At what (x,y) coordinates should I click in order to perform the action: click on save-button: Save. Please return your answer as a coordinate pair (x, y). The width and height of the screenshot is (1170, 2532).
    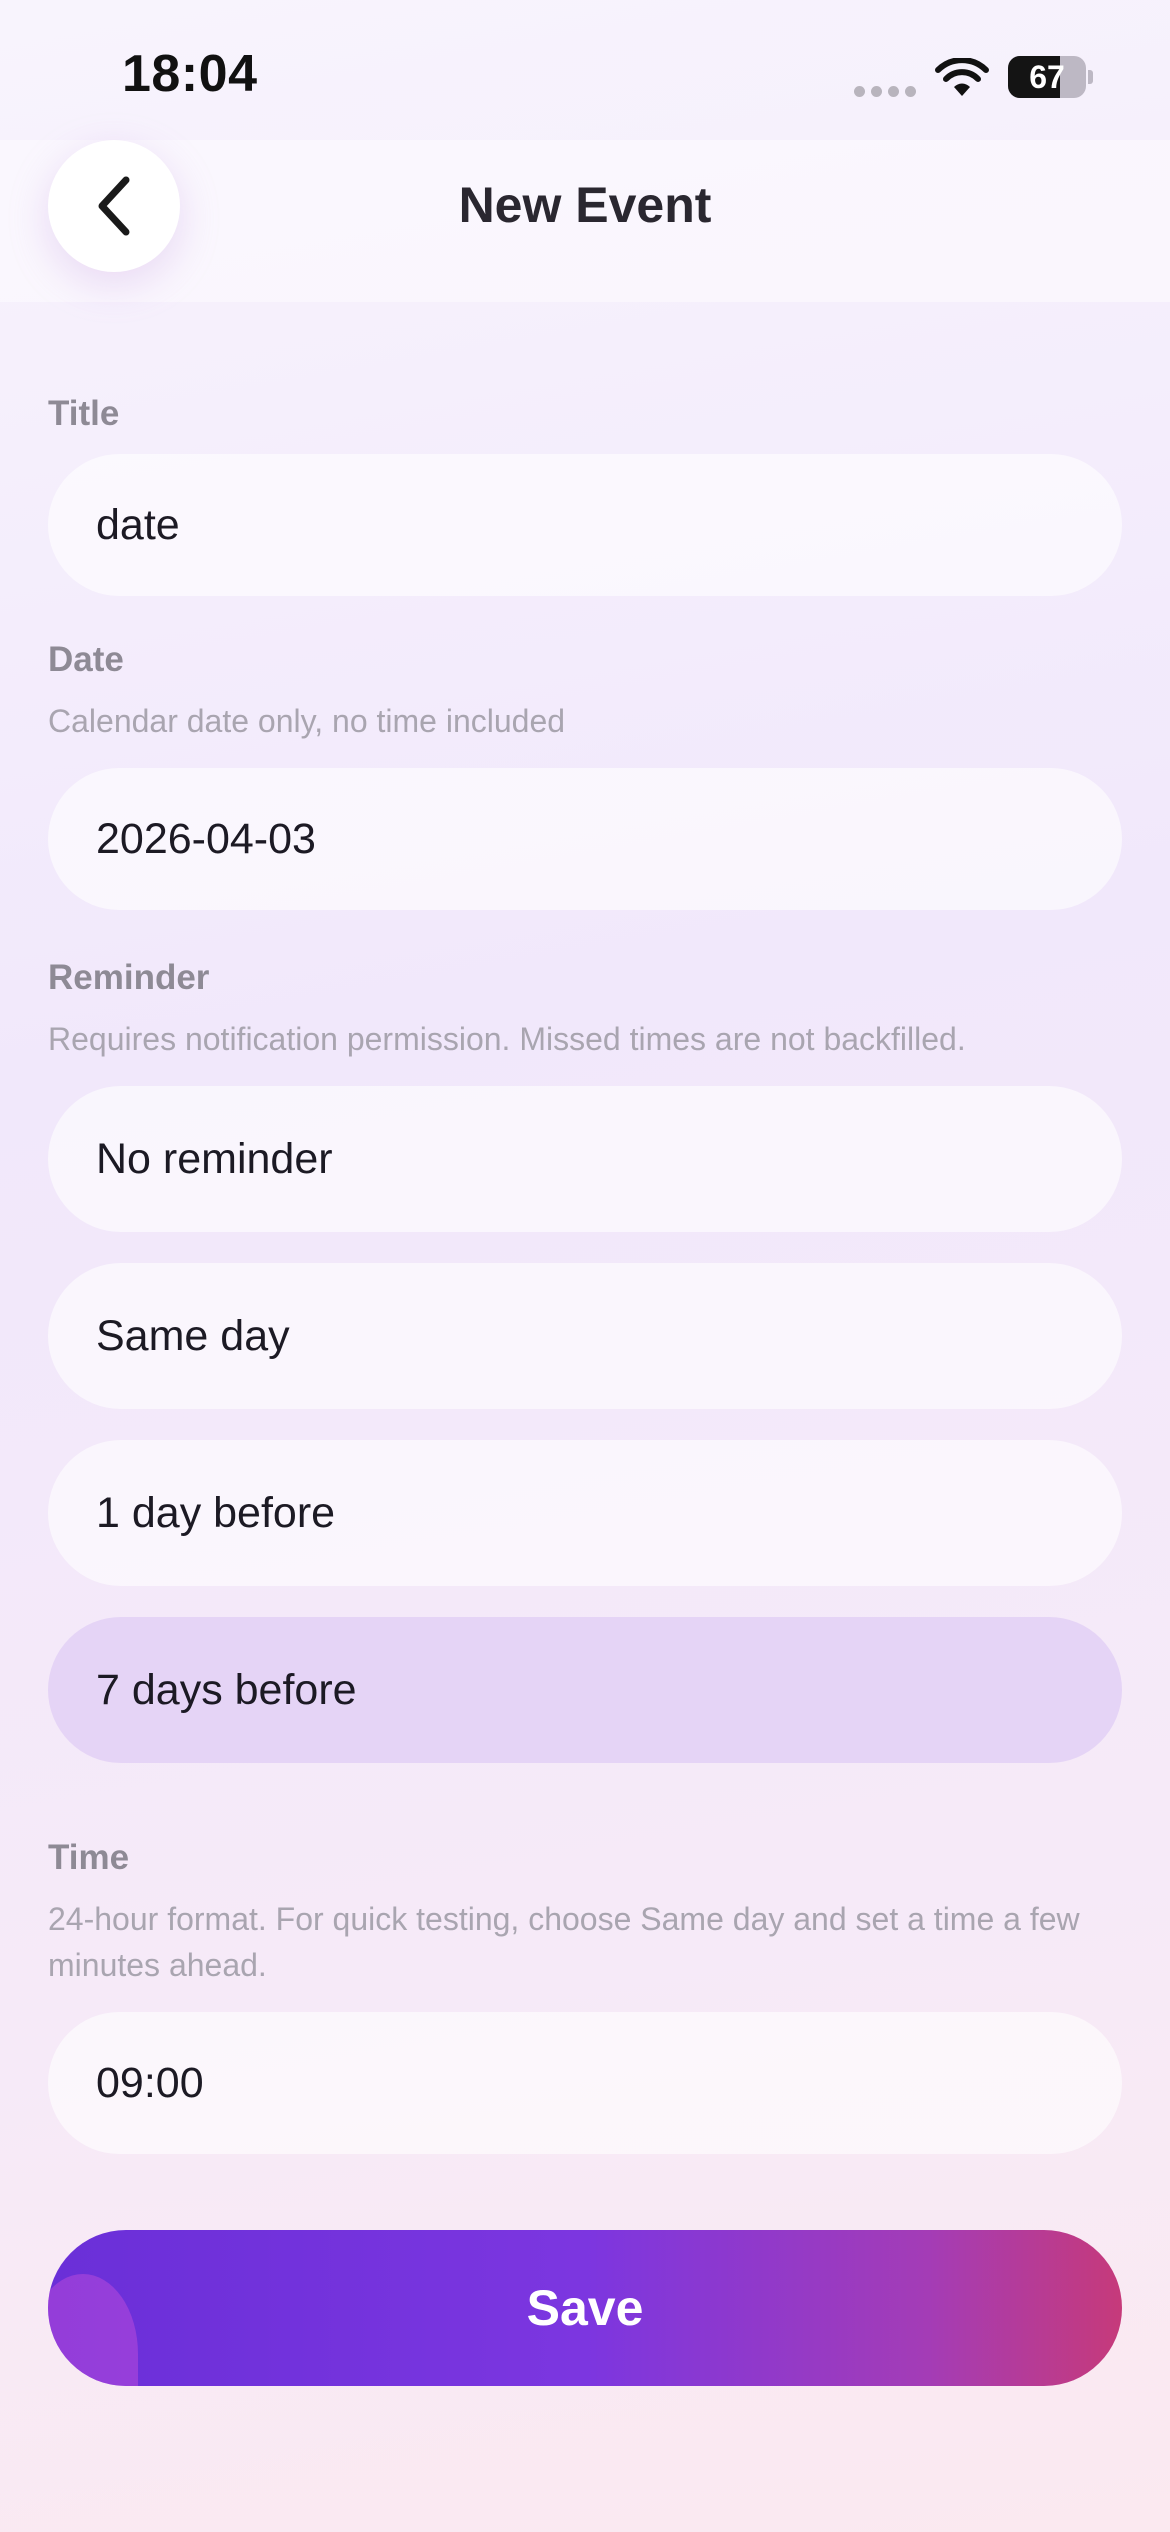
    Looking at the image, I should click on (585, 2308).